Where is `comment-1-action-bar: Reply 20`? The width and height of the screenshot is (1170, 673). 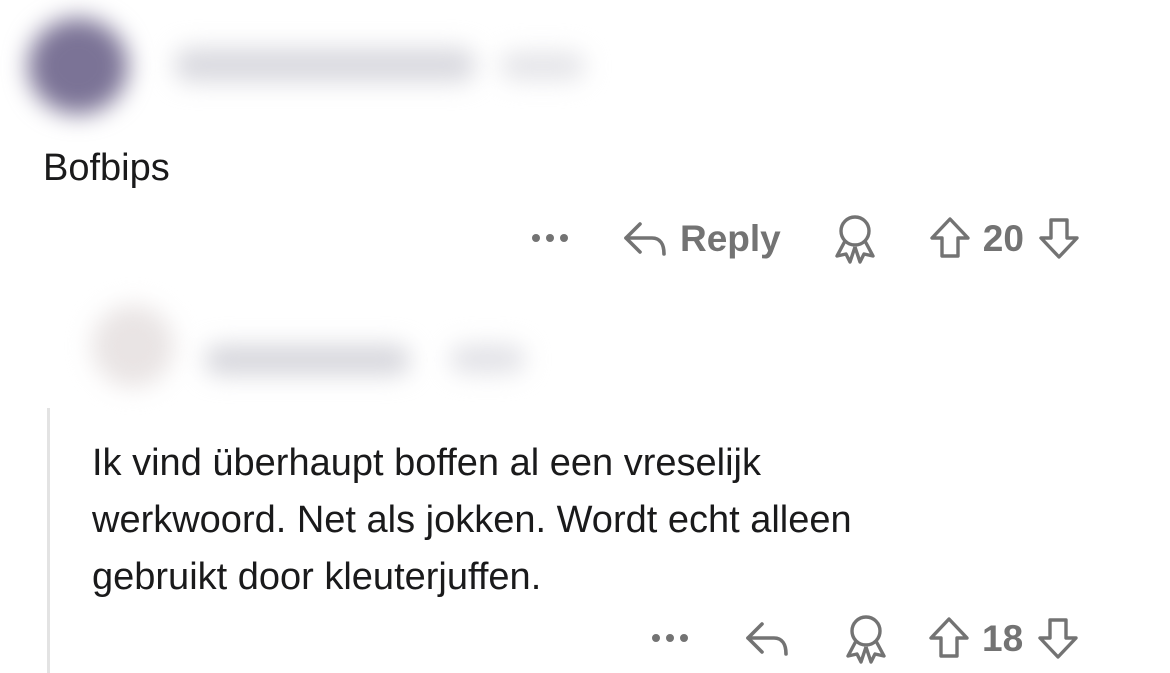
comment-1-action-bar: Reply 20 is located at coordinates (806, 238).